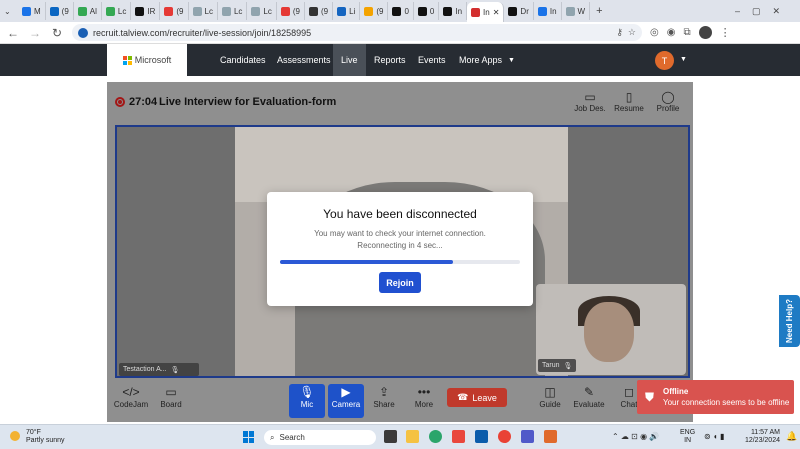 The height and width of the screenshot is (449, 800). I want to click on new-tab-button: +, so click(599, 11).